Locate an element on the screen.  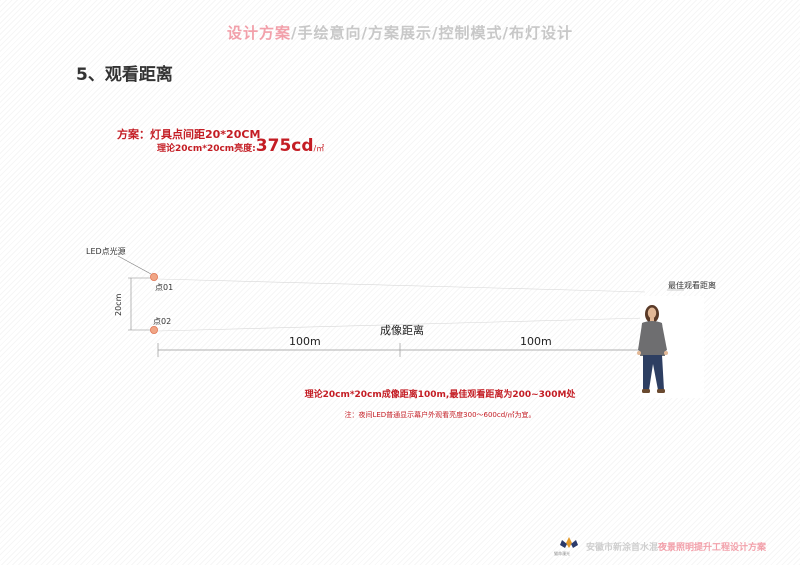
vertical-20cm-label: 20cm is located at coordinates (118, 304).